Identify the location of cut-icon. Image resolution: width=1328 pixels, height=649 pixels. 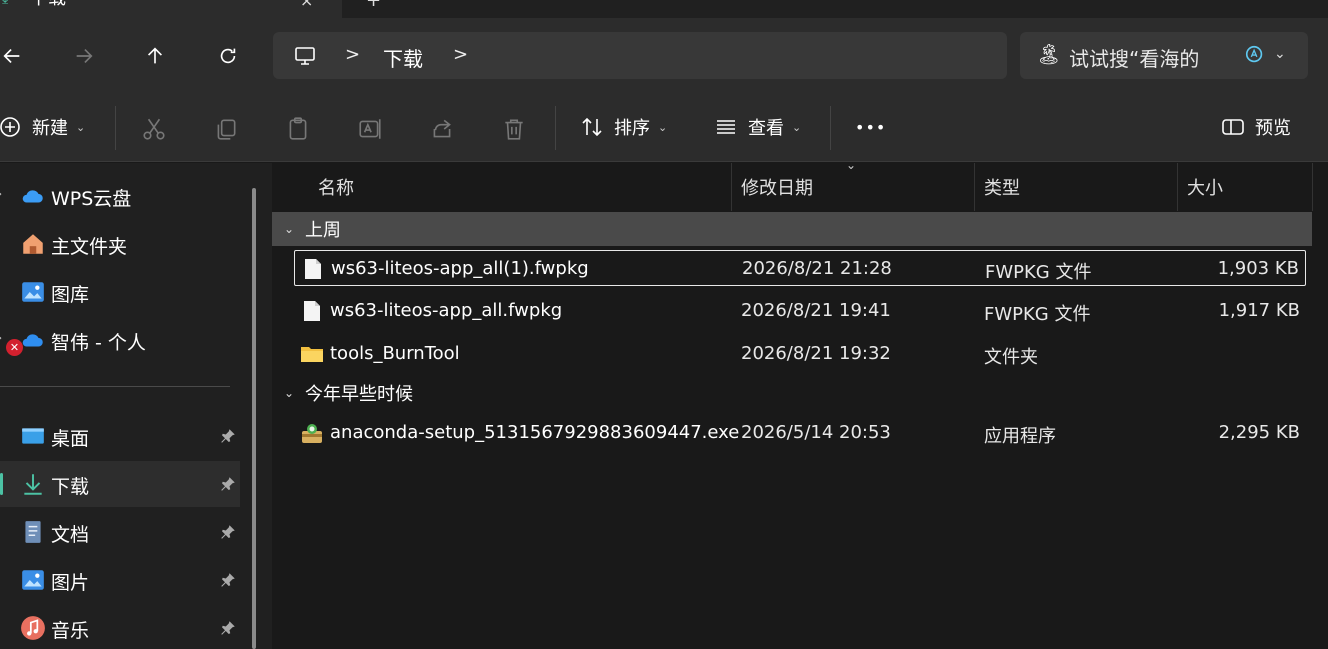
(154, 129).